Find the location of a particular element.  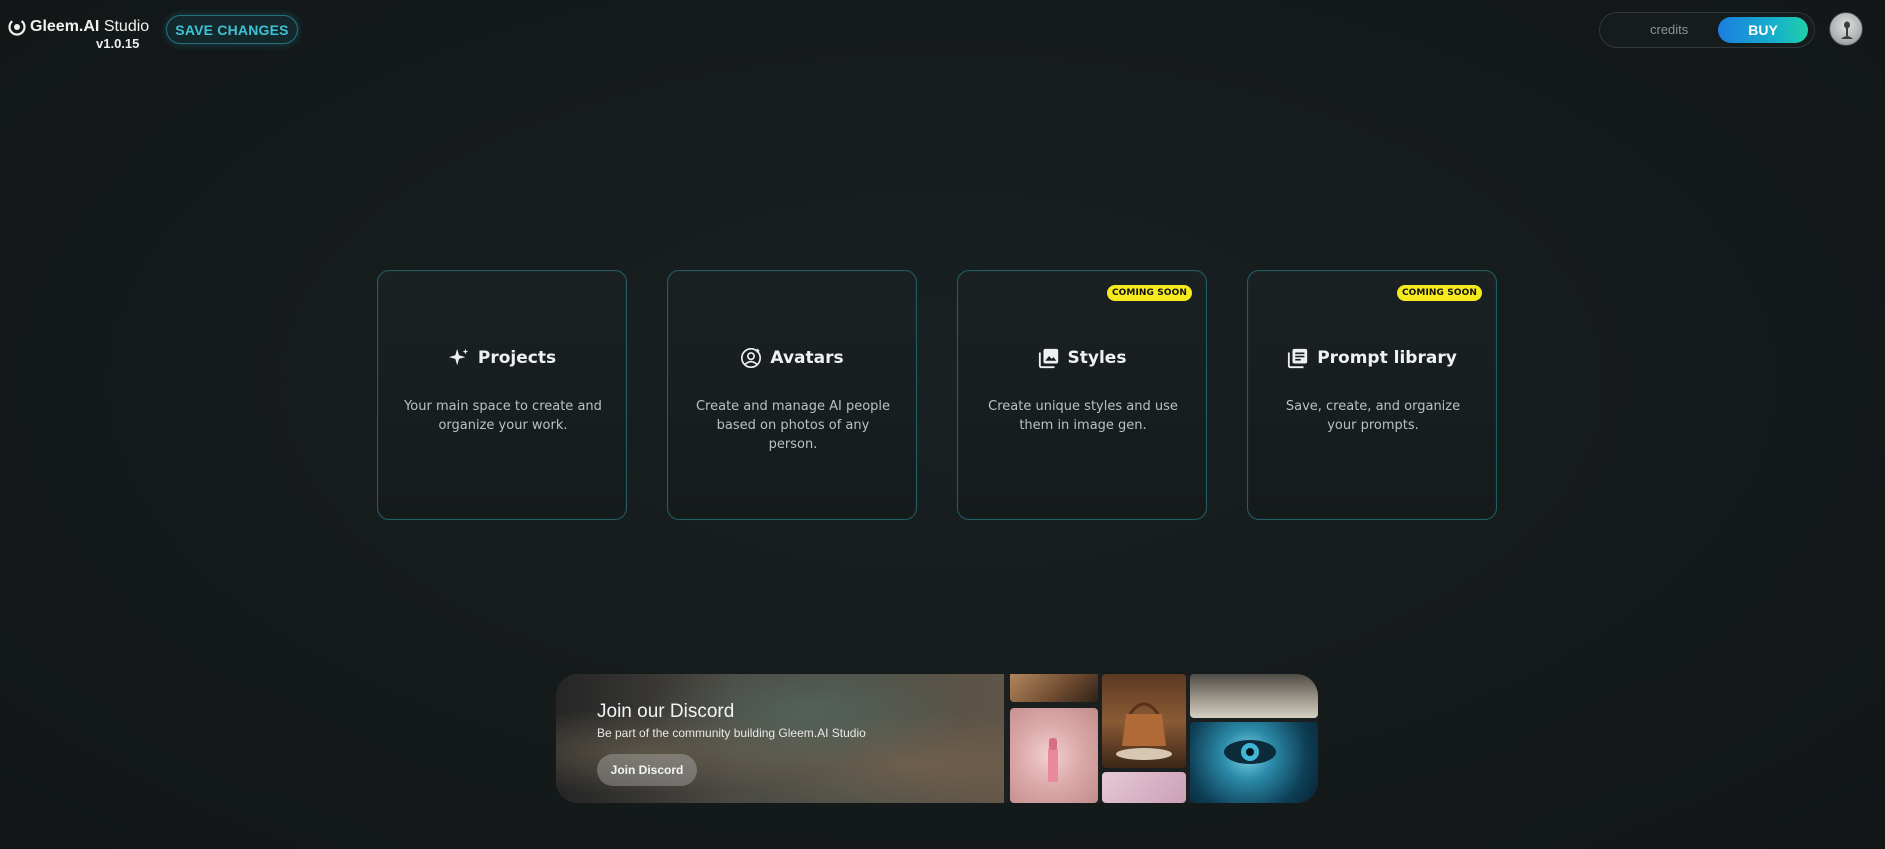

handbag-icon is located at coordinates (1144, 731).